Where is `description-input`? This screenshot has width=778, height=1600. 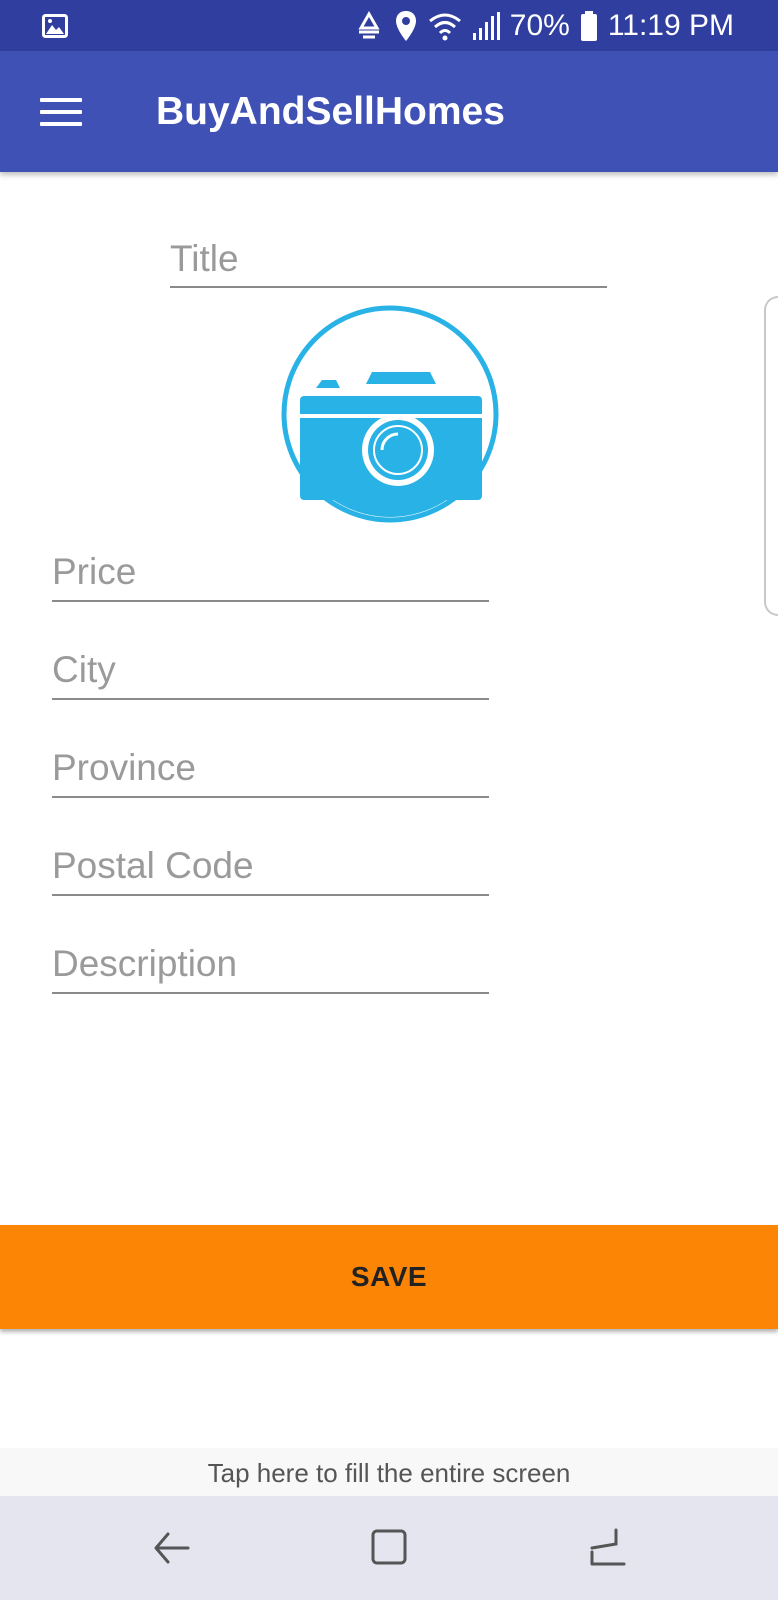 description-input is located at coordinates (270, 961).